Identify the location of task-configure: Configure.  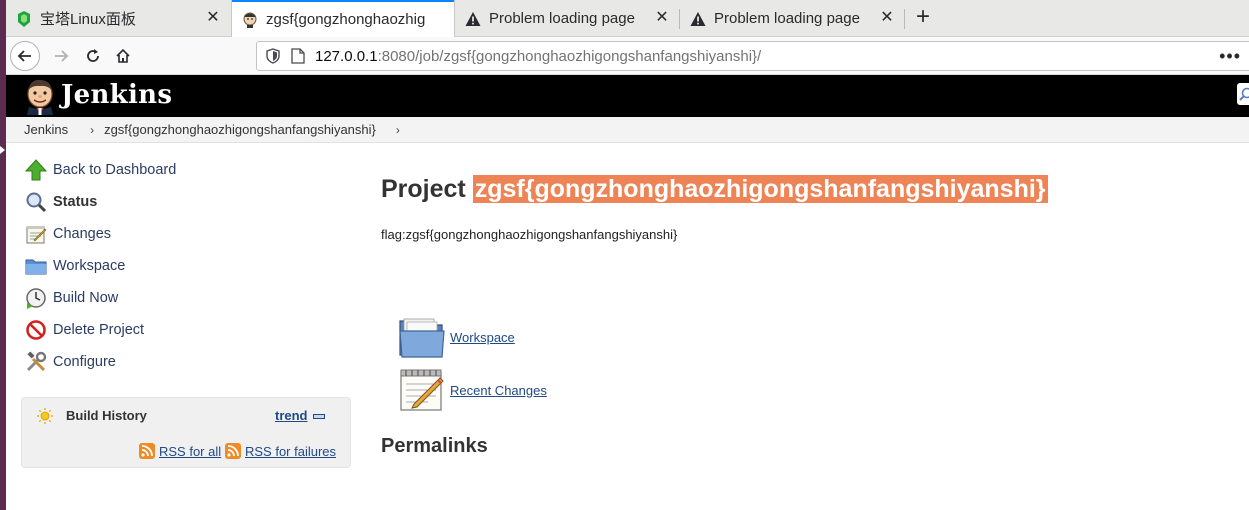
(70, 362).